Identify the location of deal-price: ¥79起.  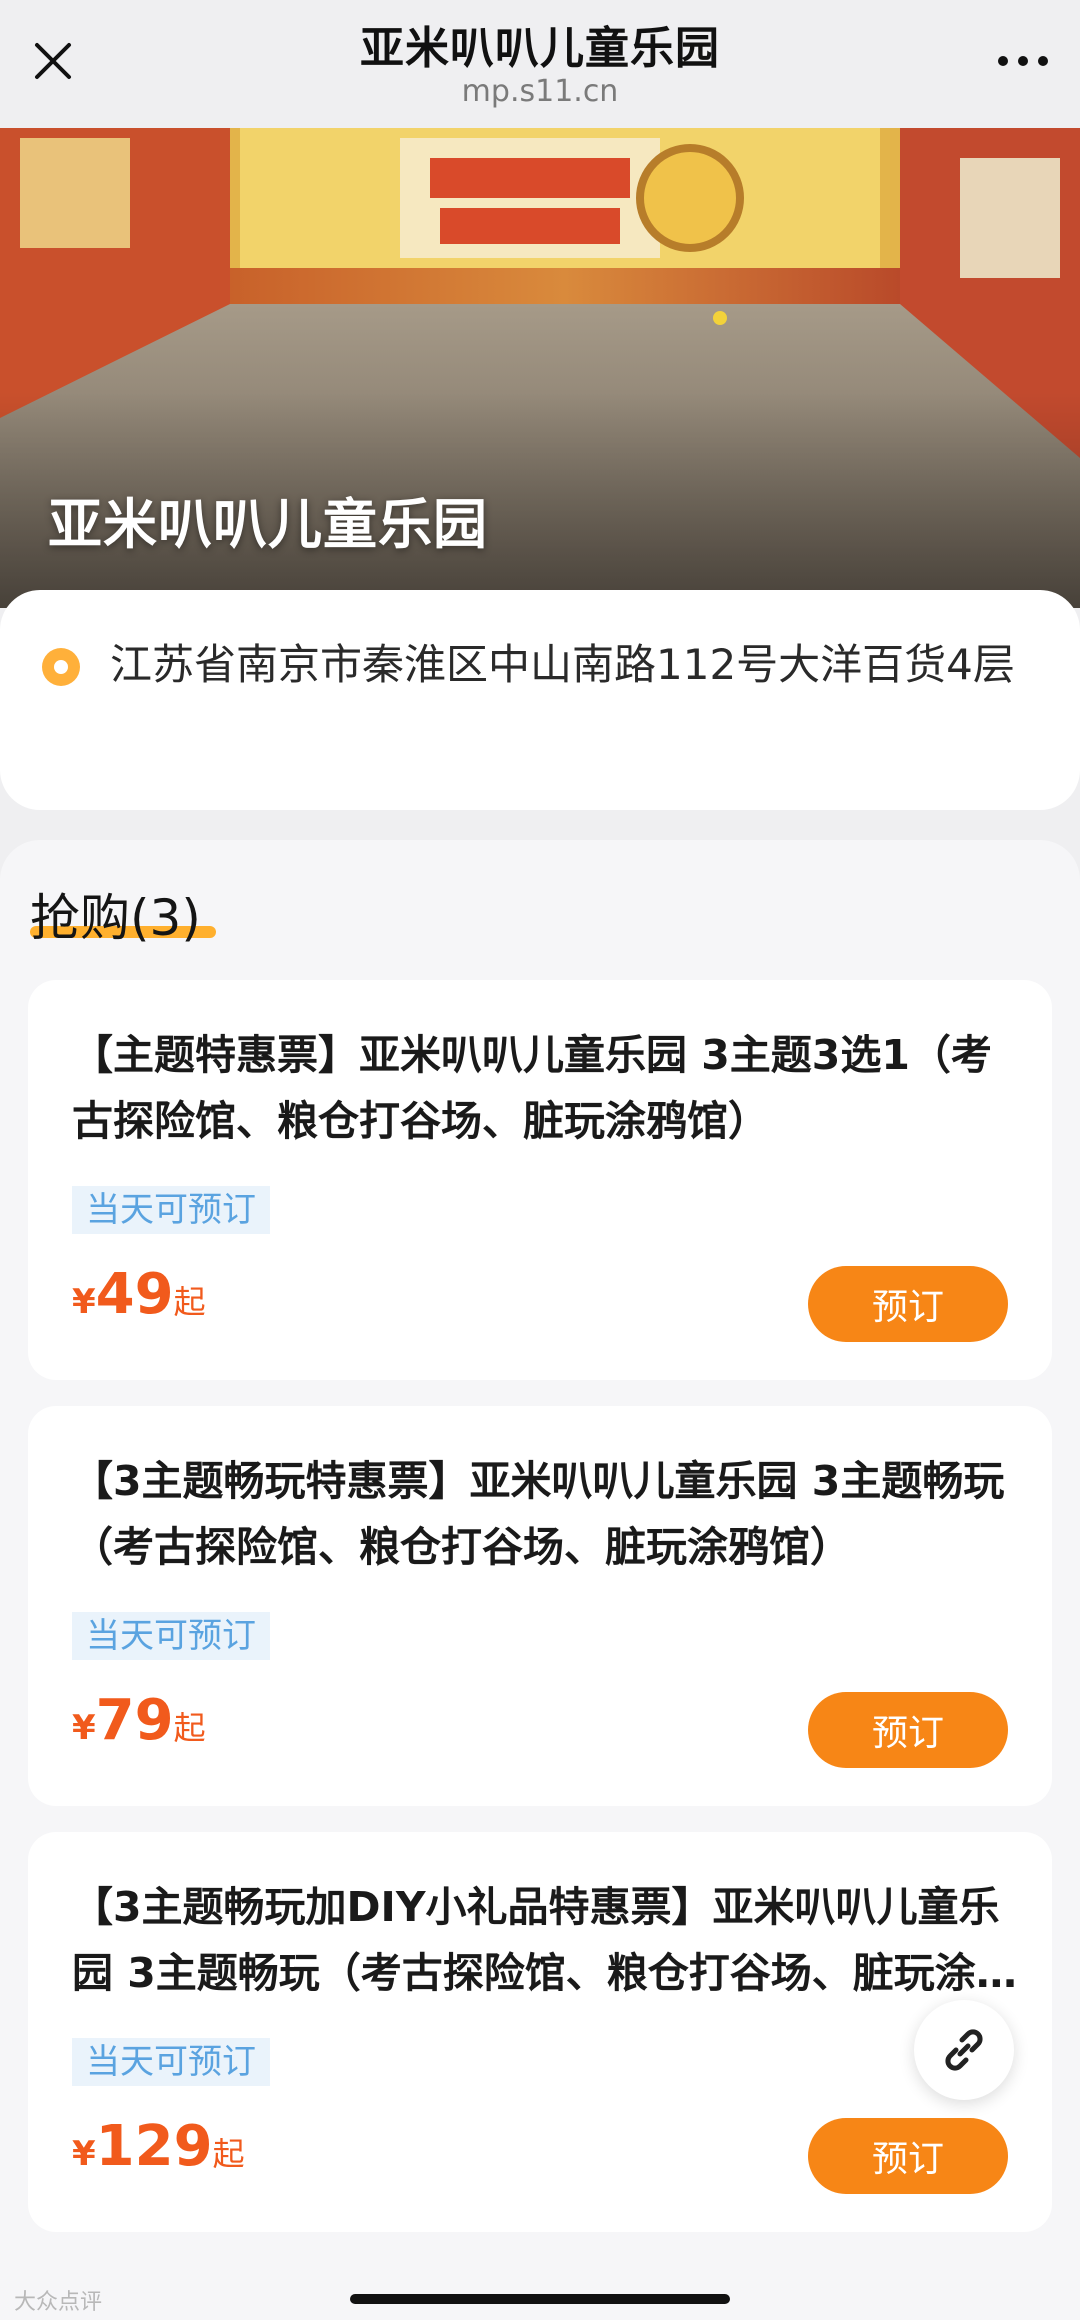
(139, 1720).